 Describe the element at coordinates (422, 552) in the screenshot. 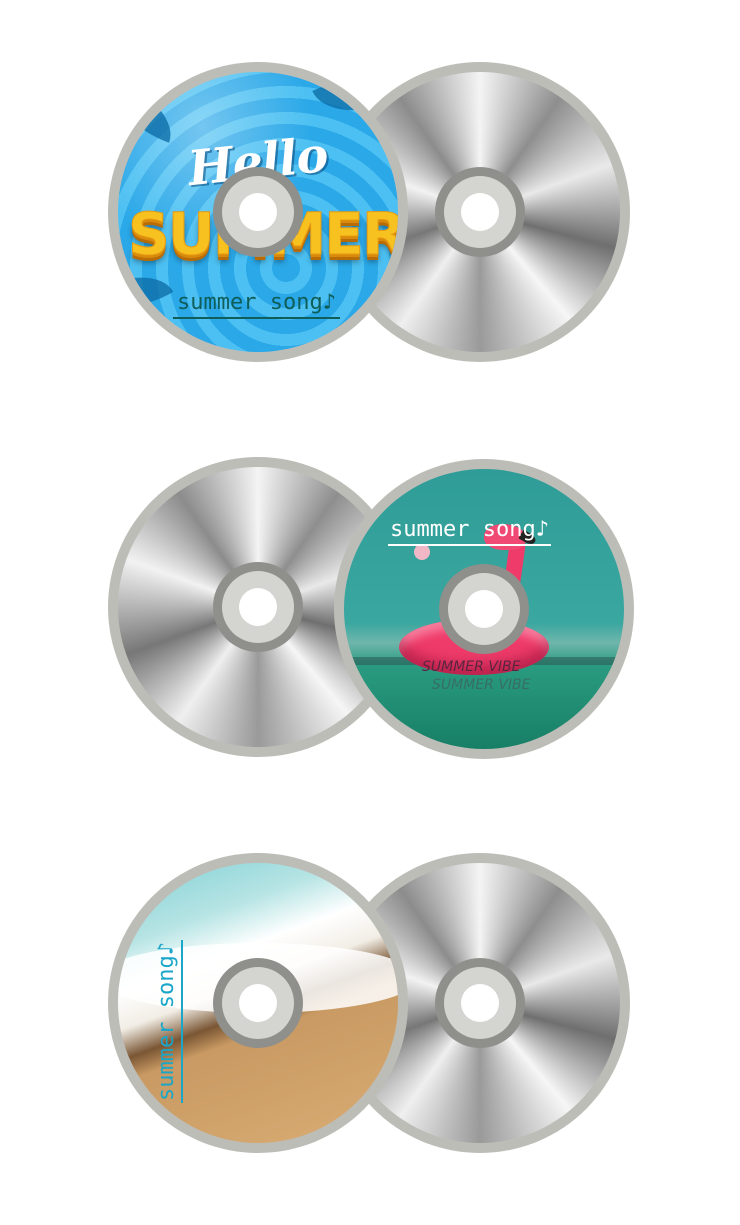

I see `bubble-decoration` at that location.